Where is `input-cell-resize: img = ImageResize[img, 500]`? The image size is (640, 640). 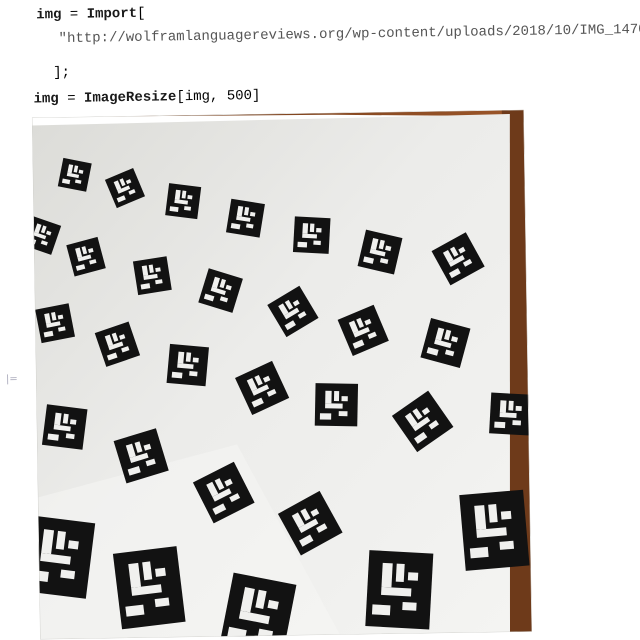
input-cell-resize: img = ImageResize[img, 500] is located at coordinates (146, 98).